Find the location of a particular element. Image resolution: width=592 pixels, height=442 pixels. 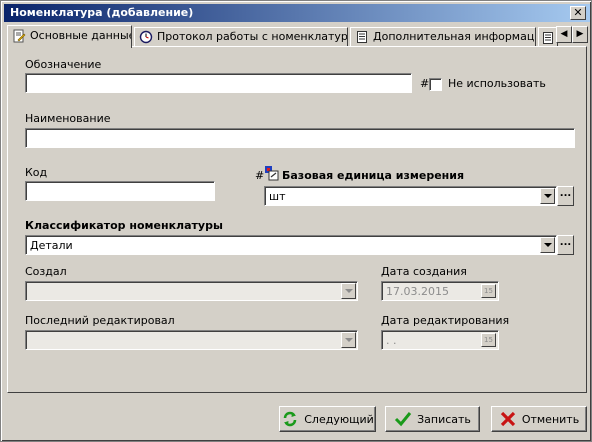

close-button: ✕ is located at coordinates (578, 13).